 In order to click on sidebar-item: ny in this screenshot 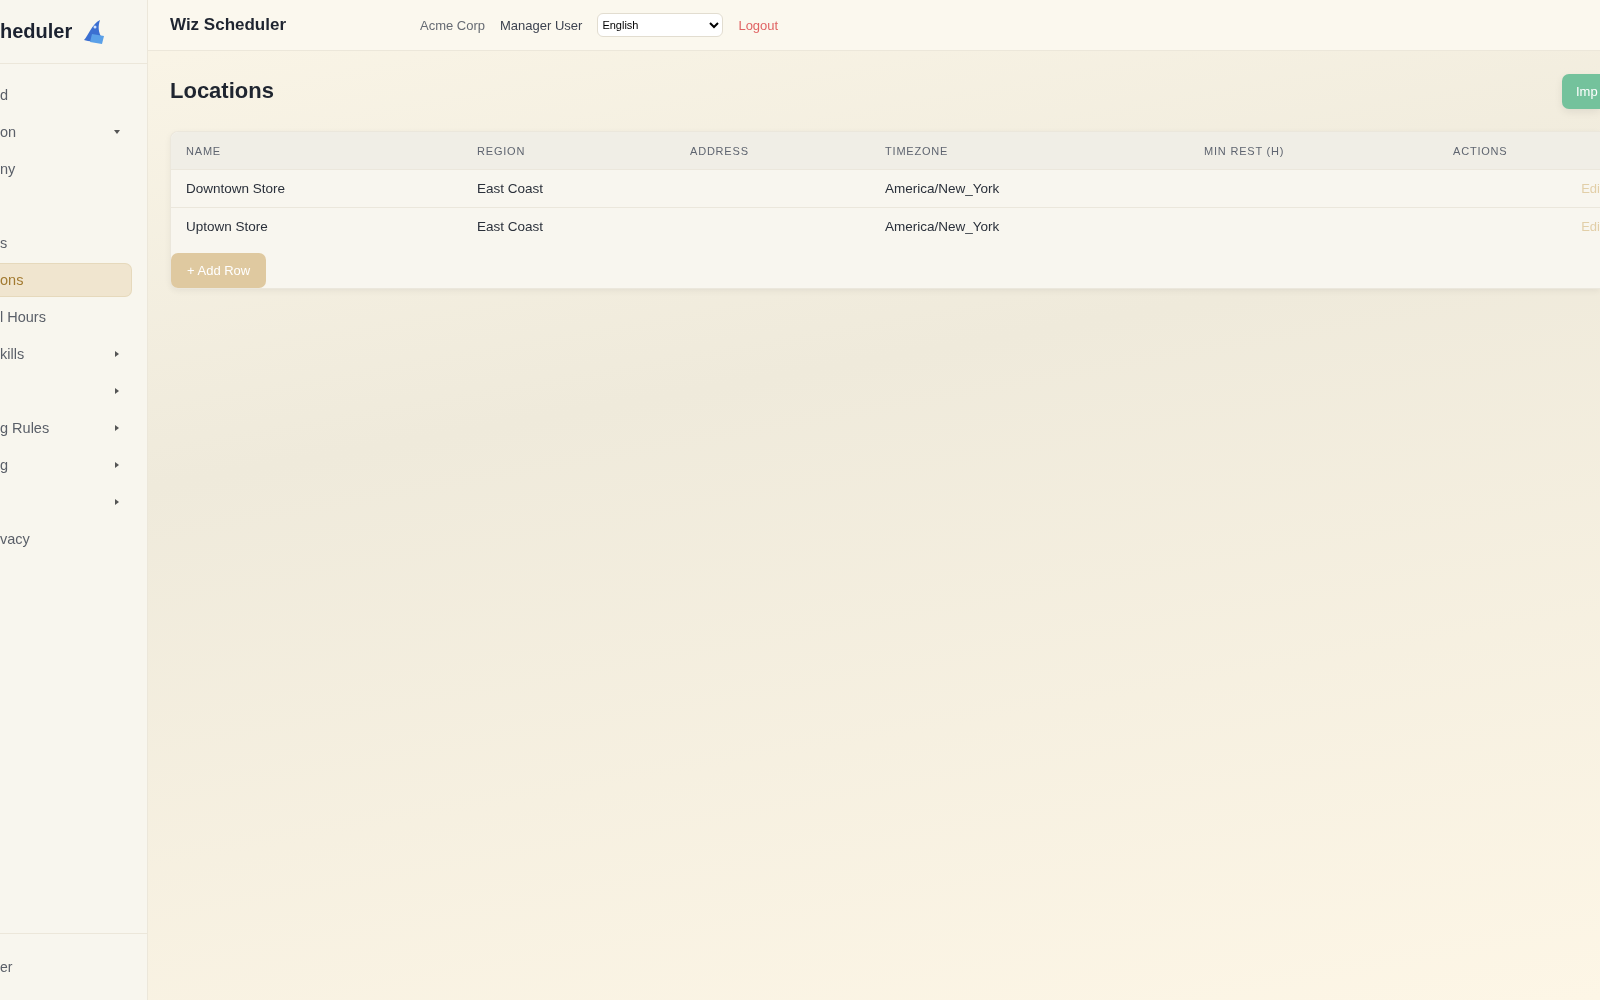, I will do `click(66, 169)`.